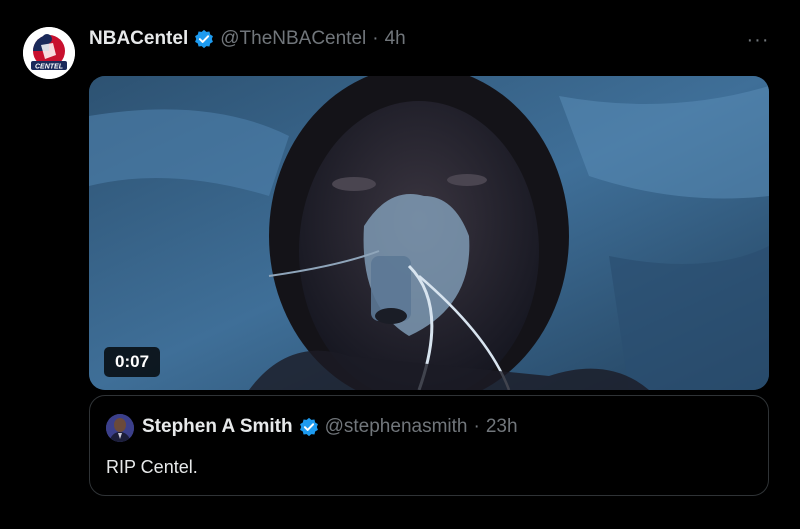  Describe the element at coordinates (120, 428) in the screenshot. I see `quoted-author-avatar` at that location.